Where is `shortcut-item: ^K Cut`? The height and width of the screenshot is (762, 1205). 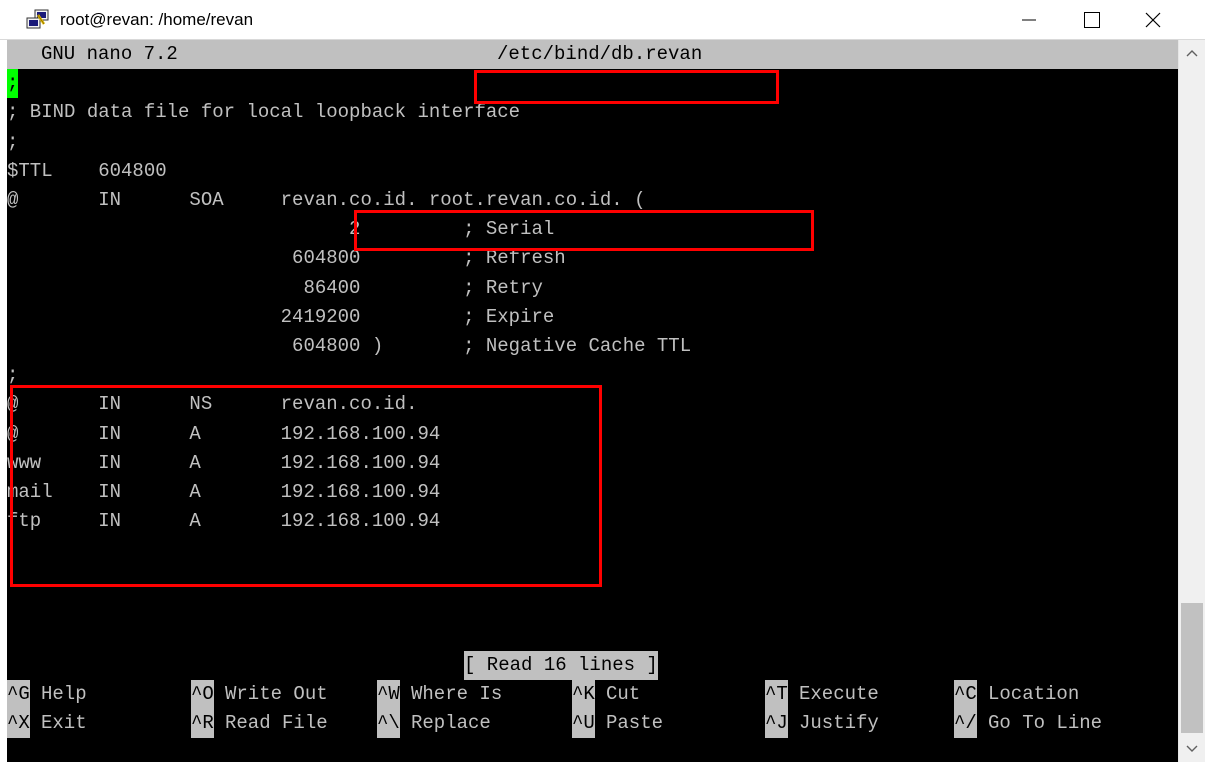 shortcut-item: ^K Cut is located at coordinates (667, 695).